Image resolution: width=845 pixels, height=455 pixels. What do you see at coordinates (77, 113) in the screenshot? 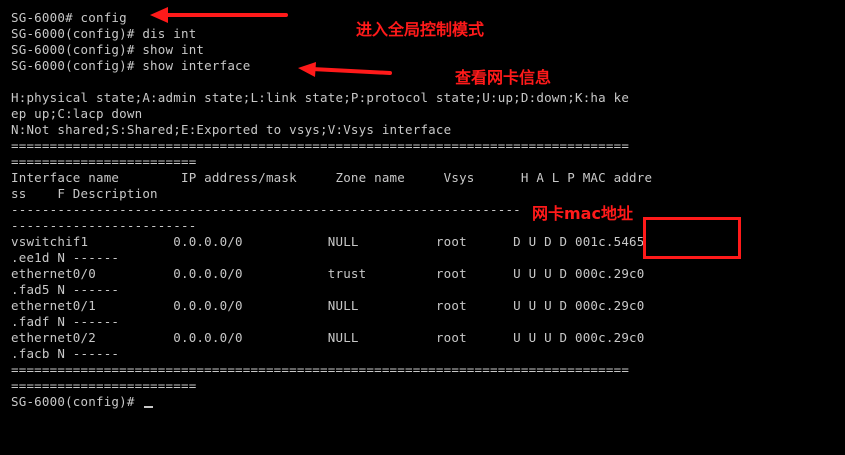
I see `legend-line-2: ep up;C:lacp down` at bounding box center [77, 113].